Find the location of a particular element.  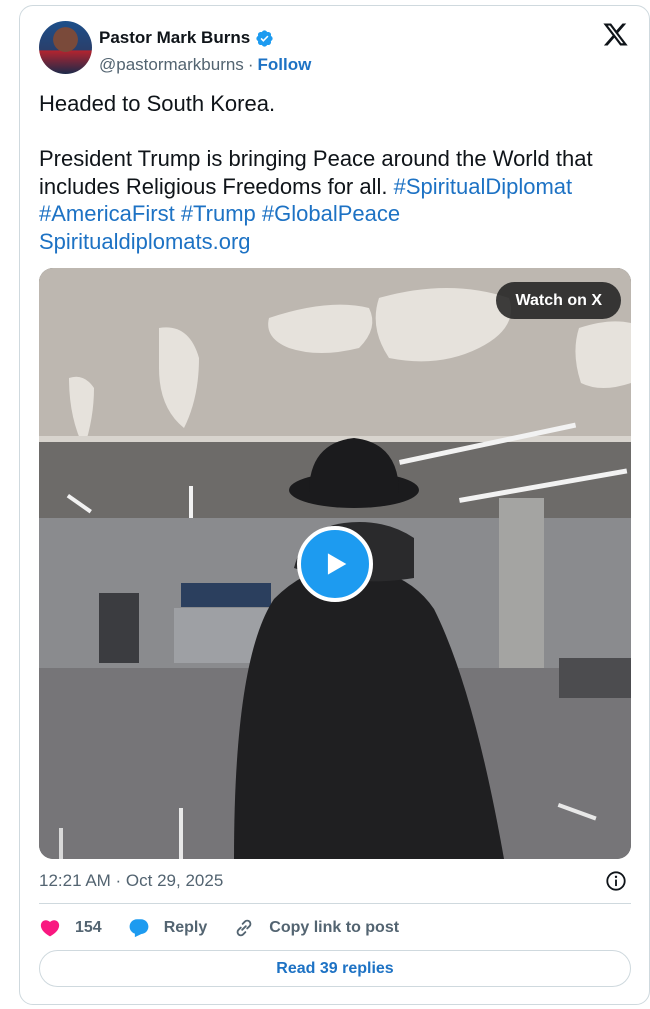

reply-button: Reply is located at coordinates (168, 928).